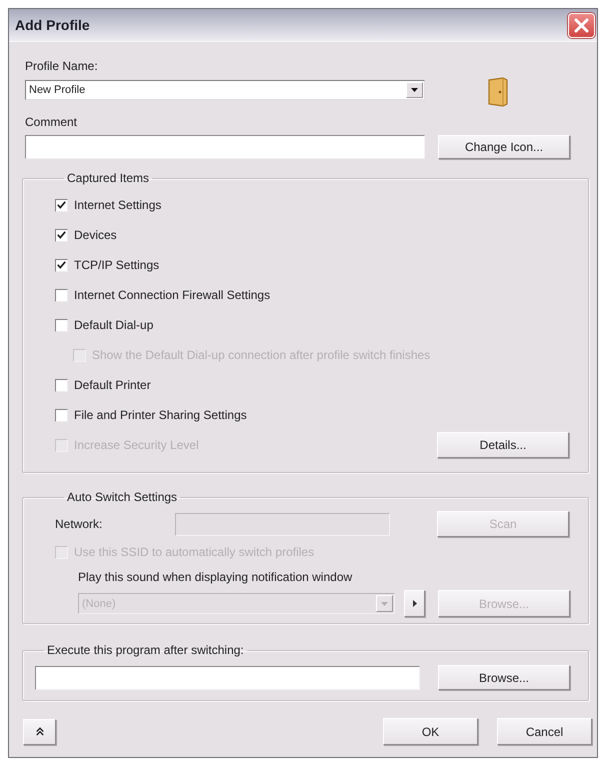  What do you see at coordinates (225, 147) in the screenshot?
I see `comment-field` at bounding box center [225, 147].